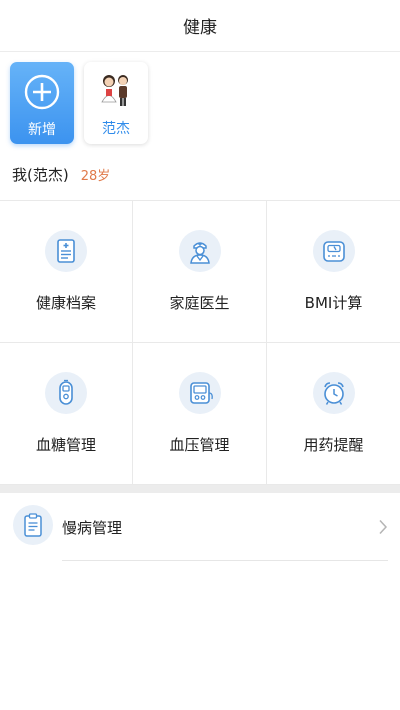  I want to click on clipboard-icon, so click(33, 525).